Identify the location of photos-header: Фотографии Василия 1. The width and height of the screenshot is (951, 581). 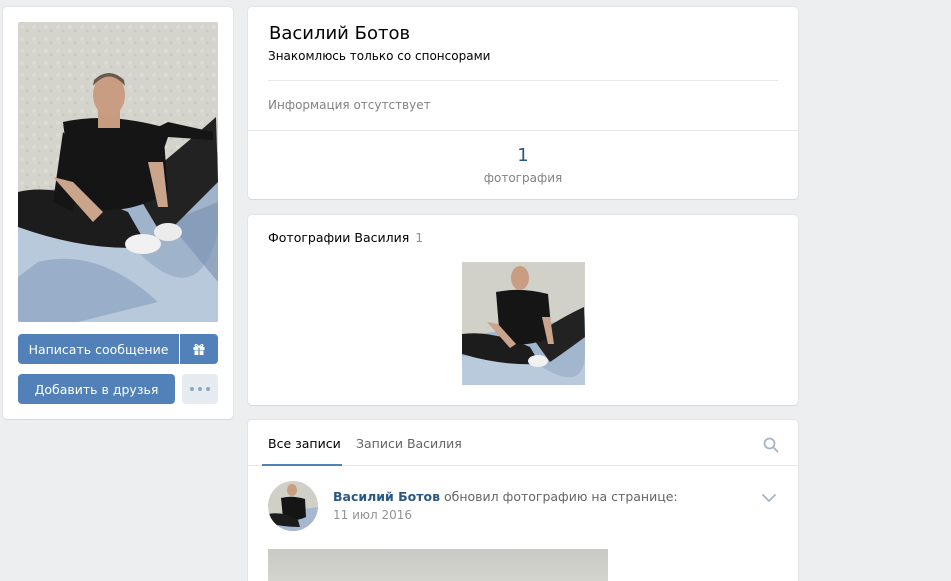
(345, 237).